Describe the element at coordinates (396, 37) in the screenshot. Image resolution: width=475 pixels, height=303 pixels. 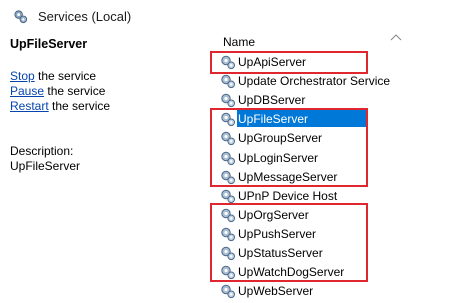
I see `chevron-up-icon` at that location.